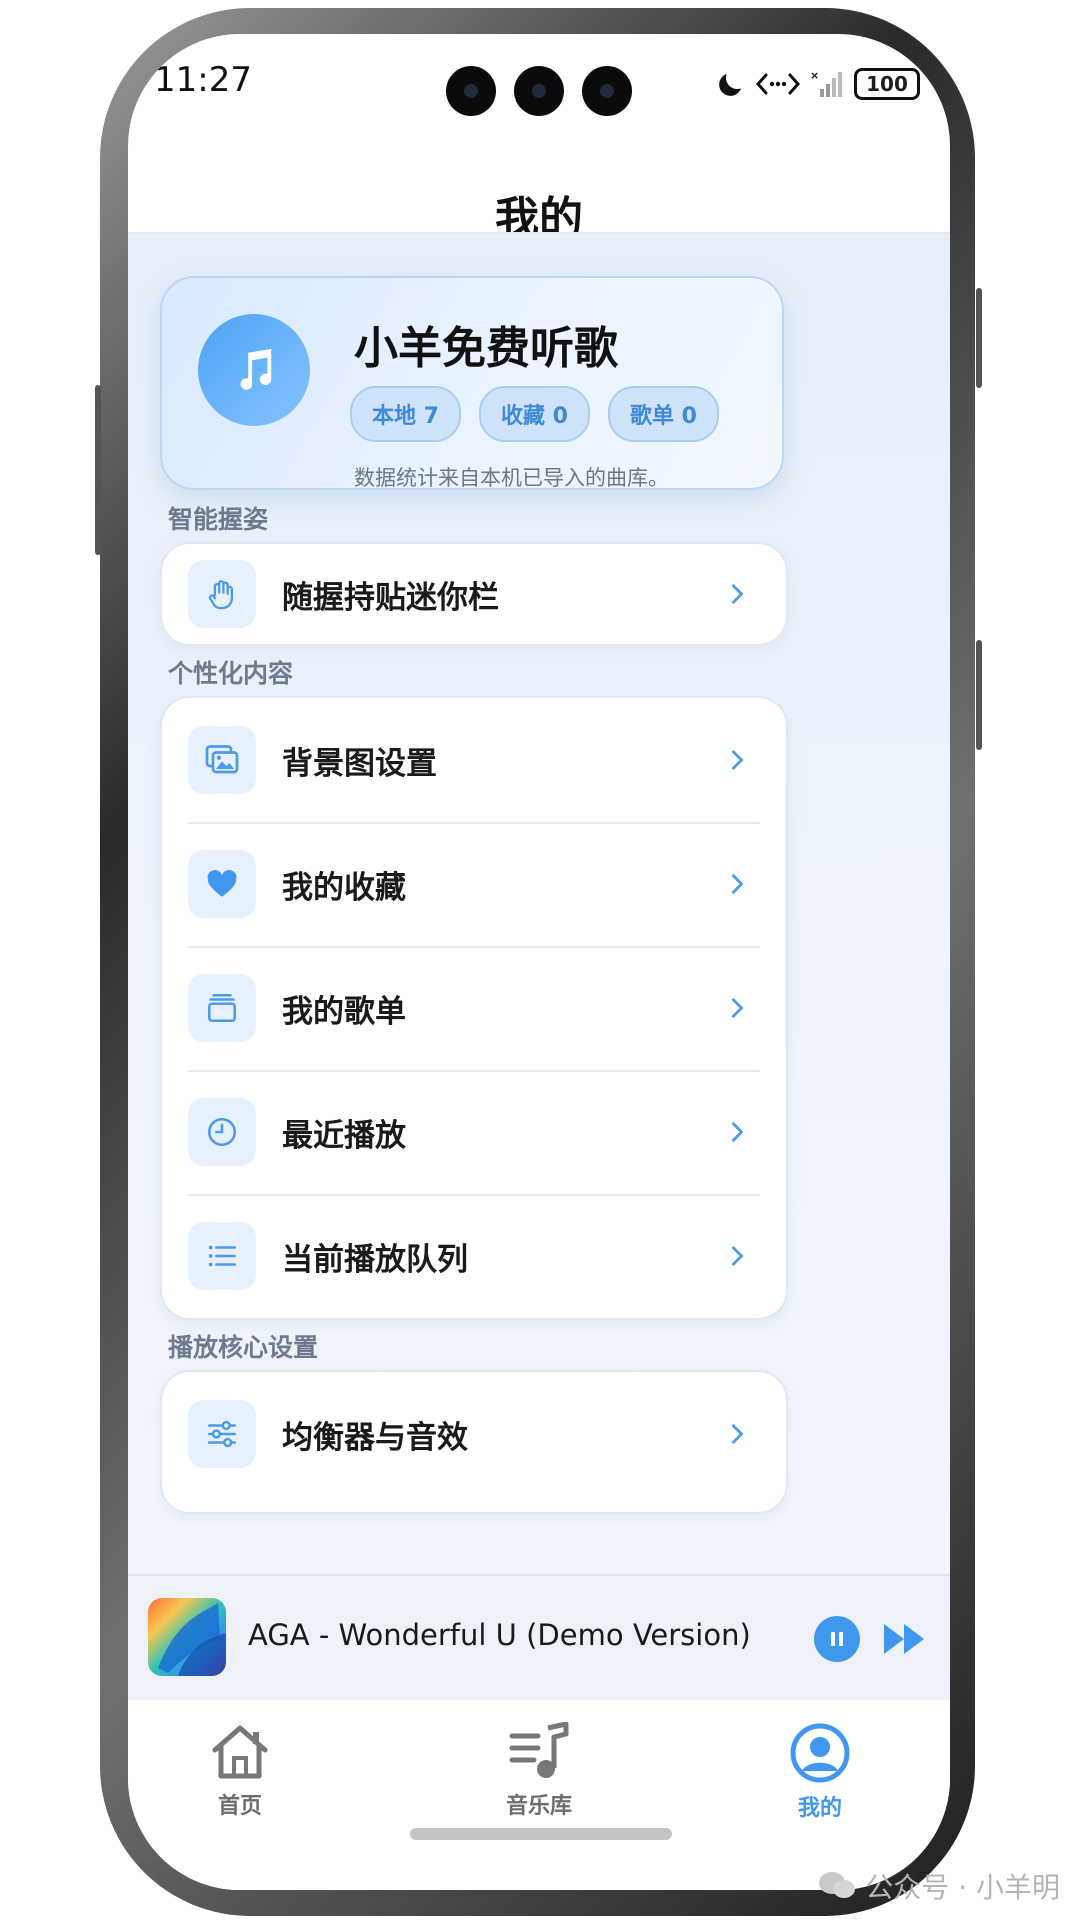 The width and height of the screenshot is (1080, 1920). I want to click on music-note-icon, so click(256, 369).